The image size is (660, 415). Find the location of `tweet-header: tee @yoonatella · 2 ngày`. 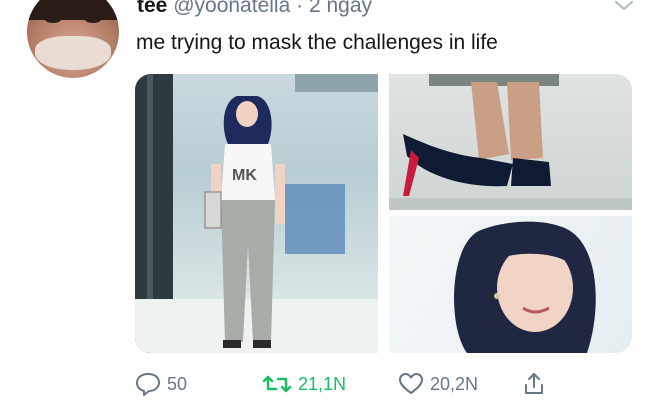

tweet-header: tee @yoonatella · 2 ngày is located at coordinates (254, 9).